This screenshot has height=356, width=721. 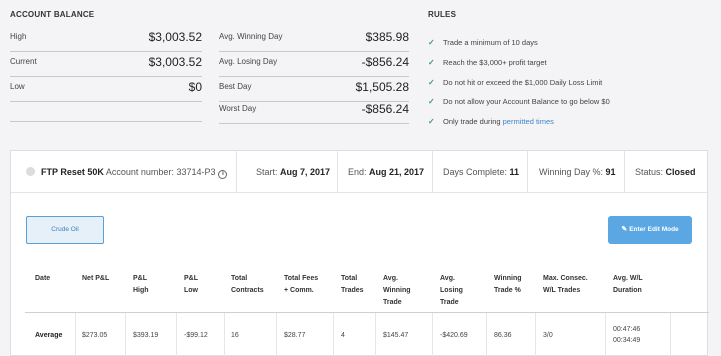 What do you see at coordinates (314, 112) in the screenshot?
I see `stat-worst-day: Worst Day -$856.24` at bounding box center [314, 112].